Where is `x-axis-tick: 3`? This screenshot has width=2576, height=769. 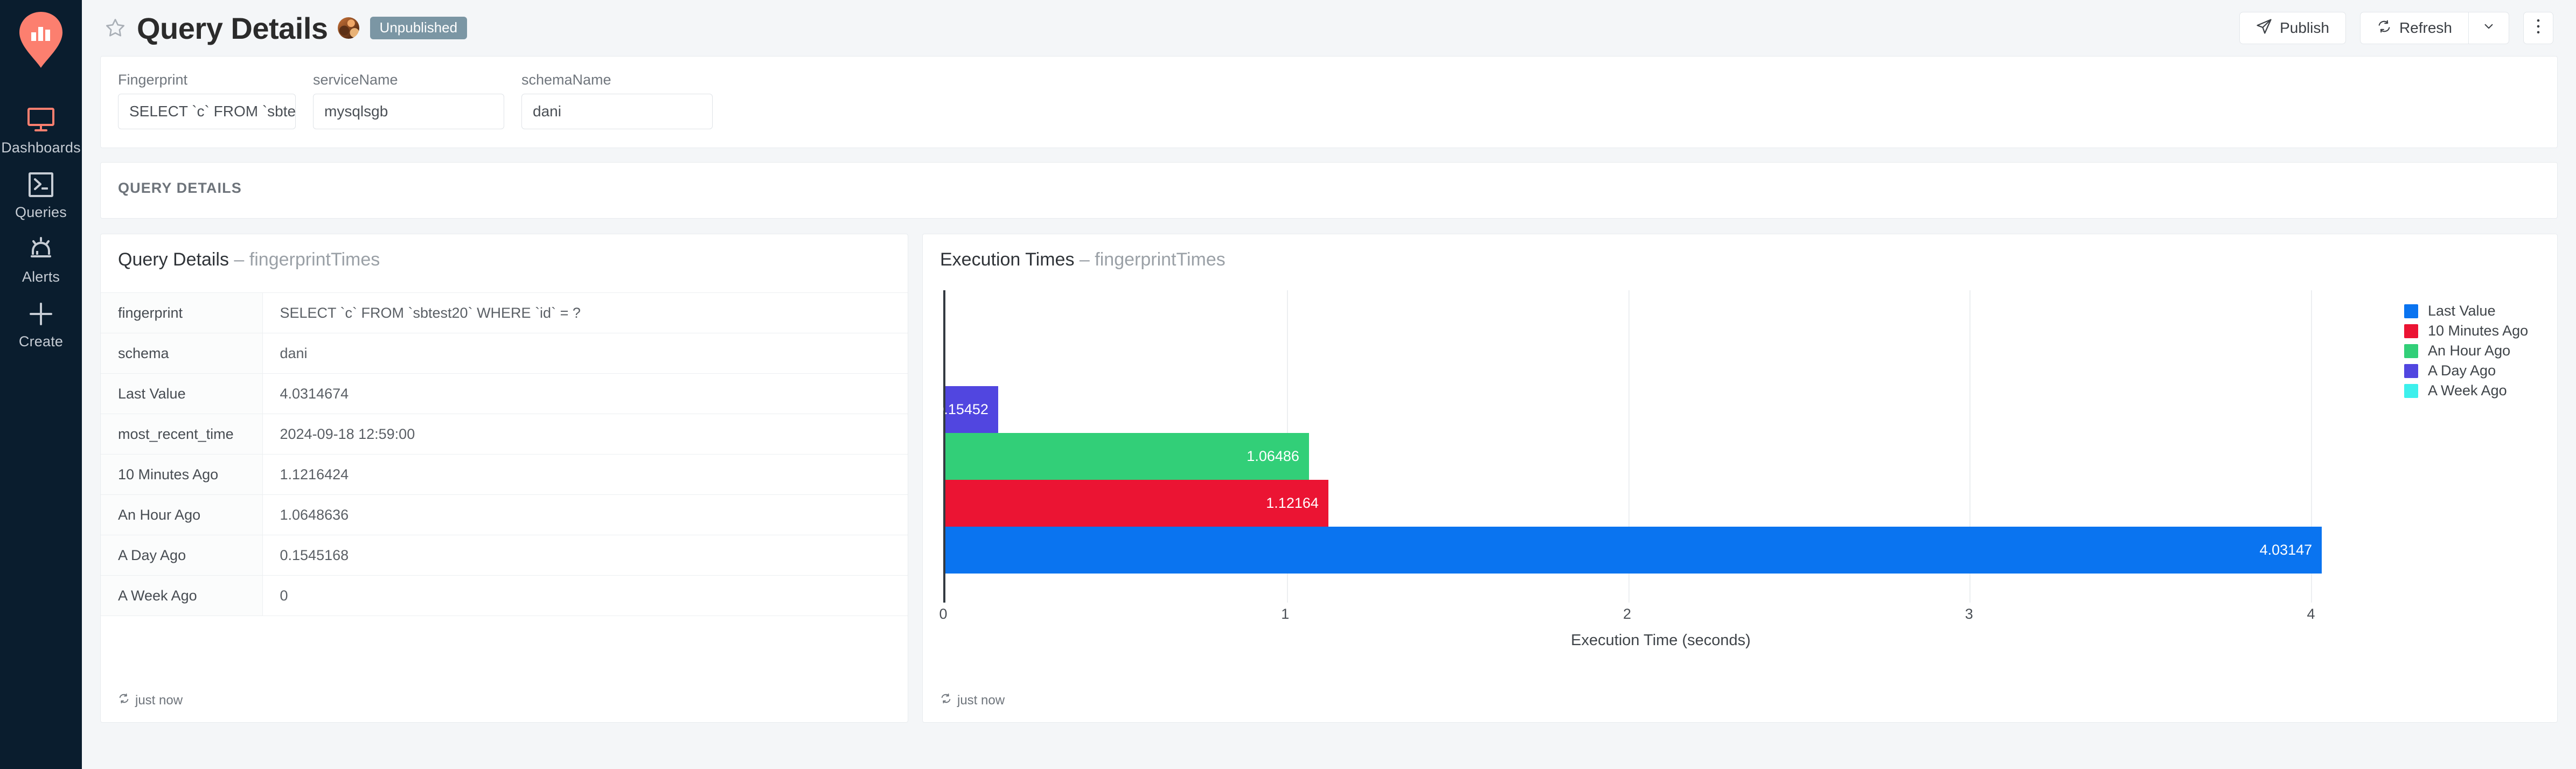
x-axis-tick: 3 is located at coordinates (1969, 614).